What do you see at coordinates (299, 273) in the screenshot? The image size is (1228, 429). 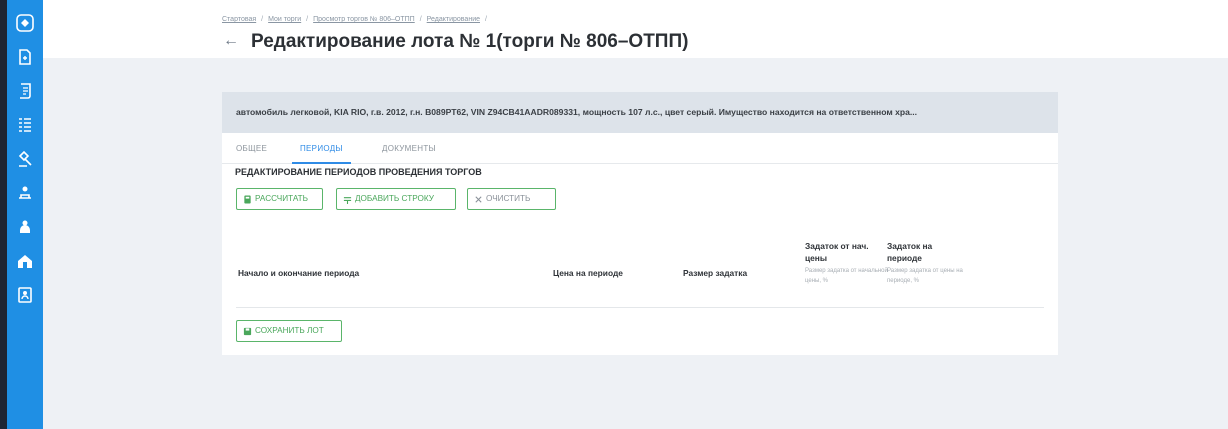 I see `column-header-period: Начало и окончание периода` at bounding box center [299, 273].